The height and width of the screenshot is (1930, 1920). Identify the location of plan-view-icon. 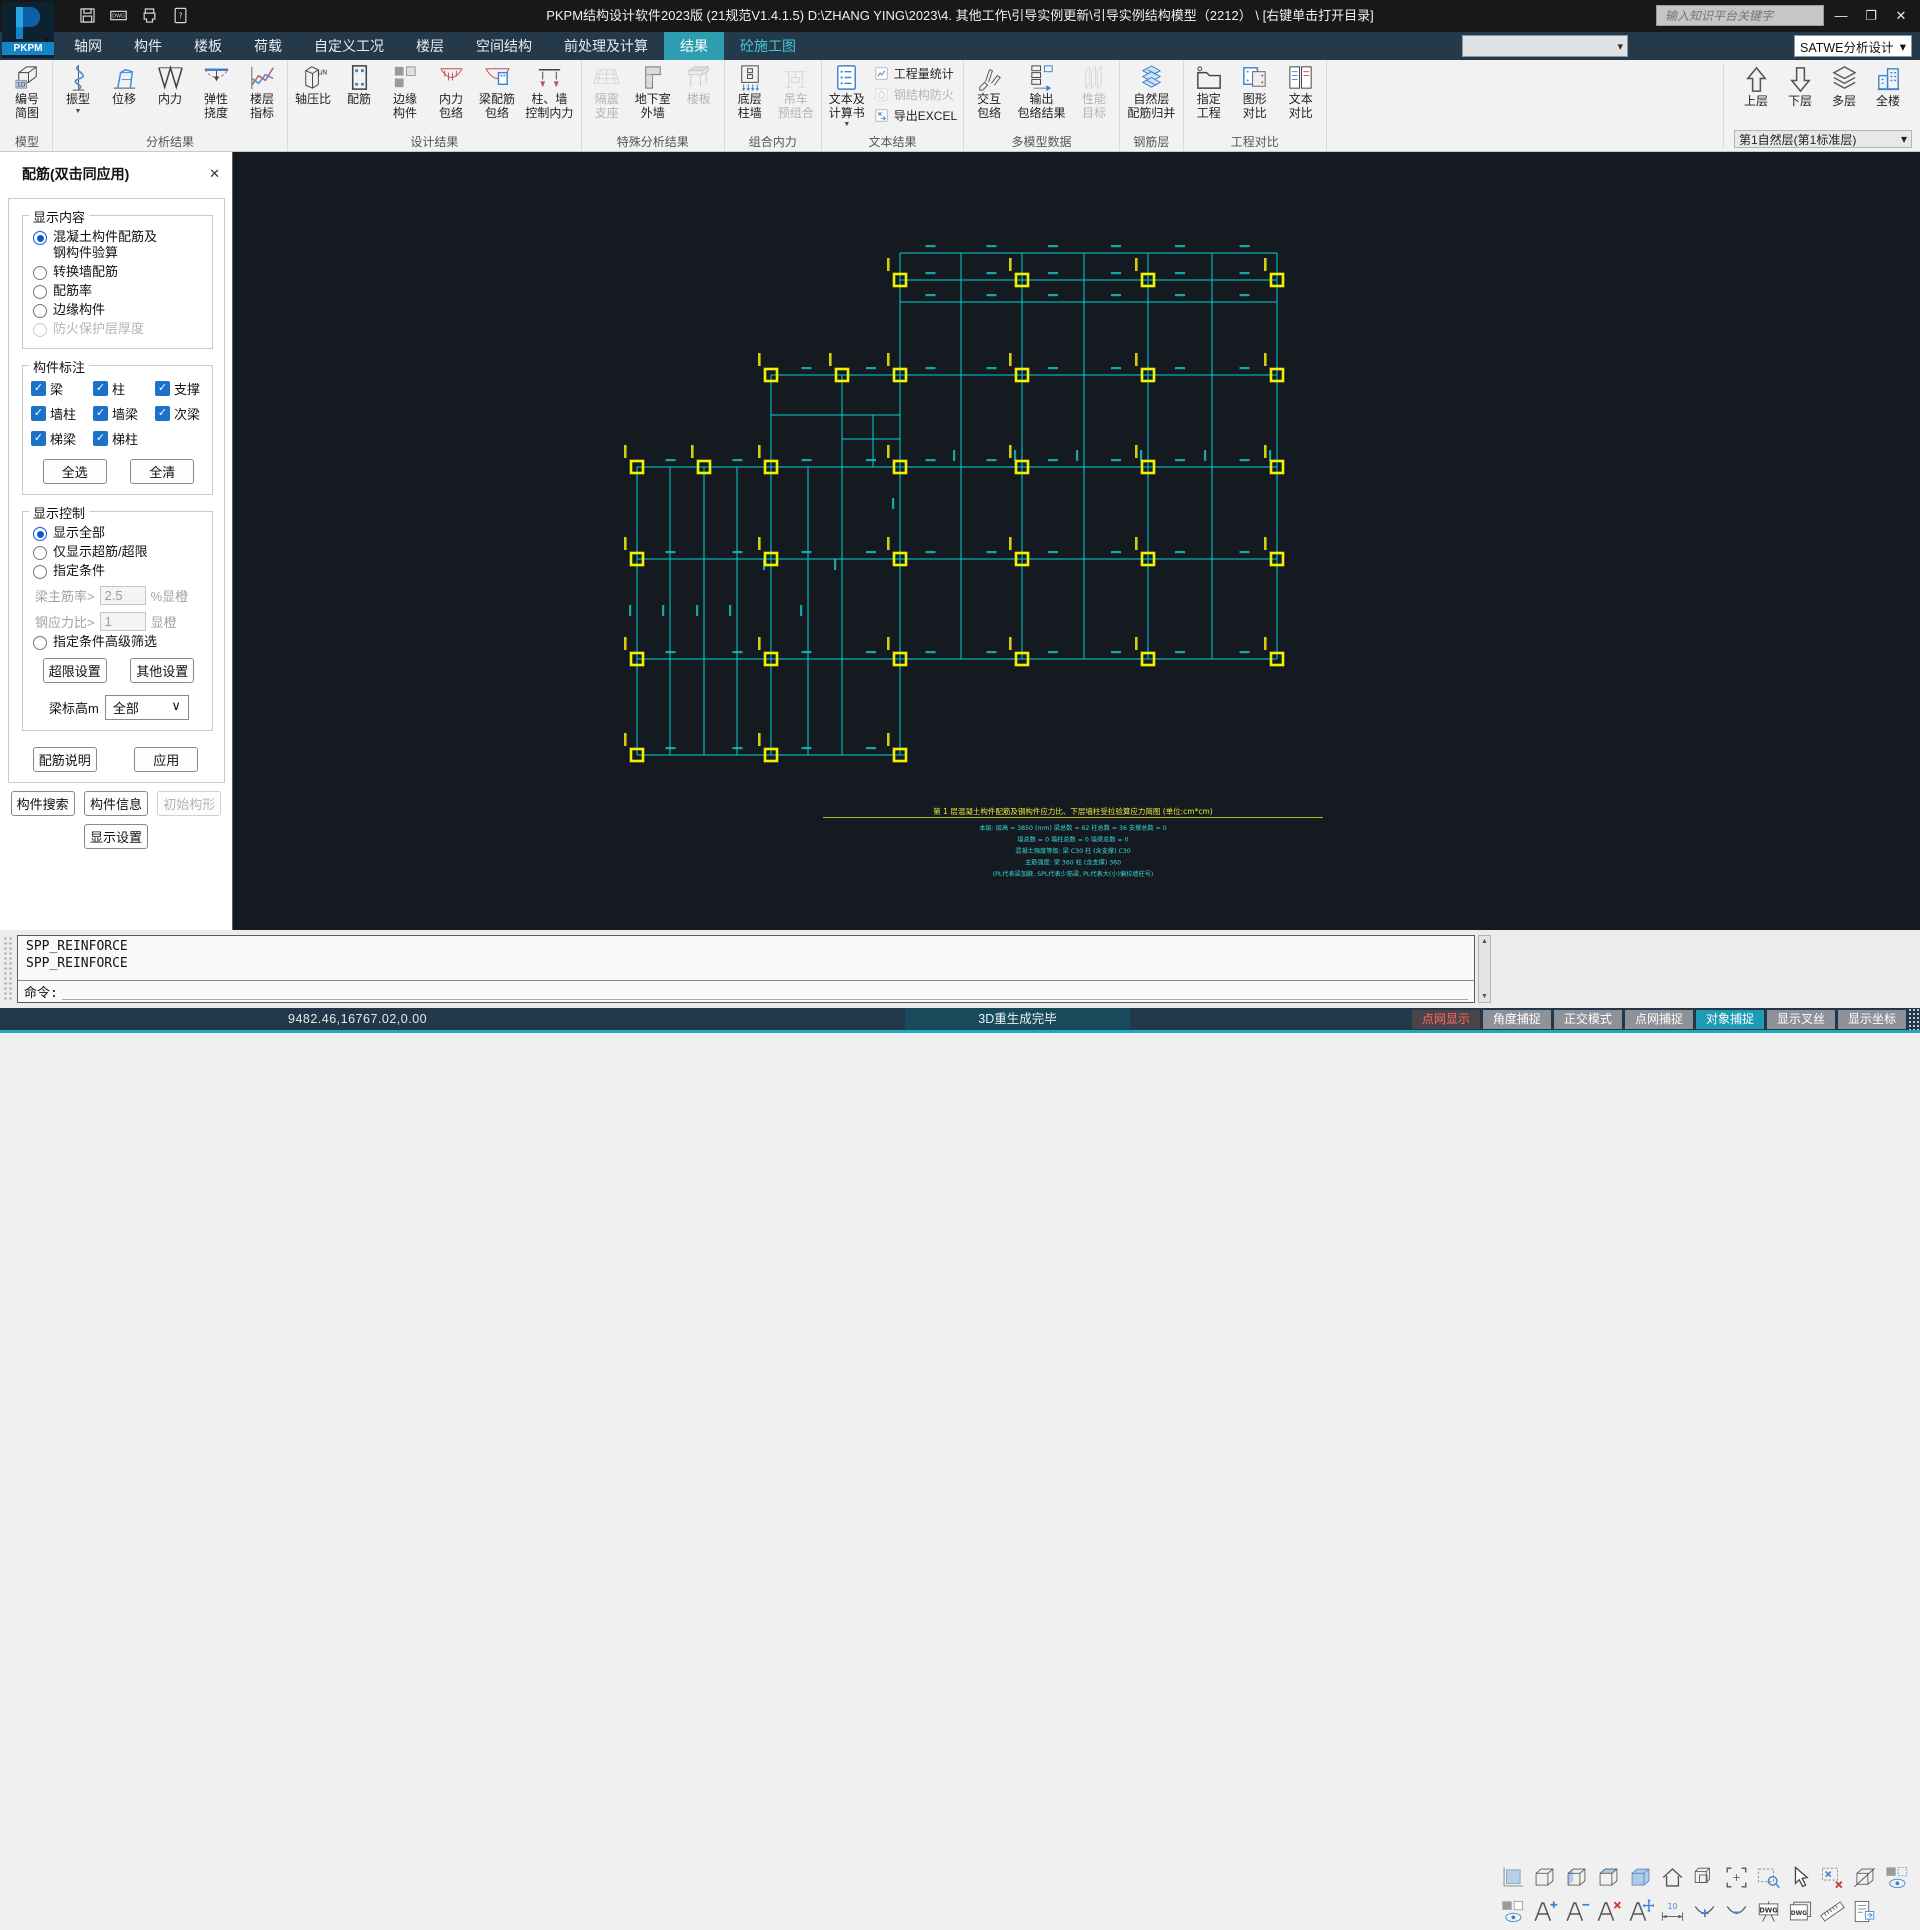
(1512, 1877).